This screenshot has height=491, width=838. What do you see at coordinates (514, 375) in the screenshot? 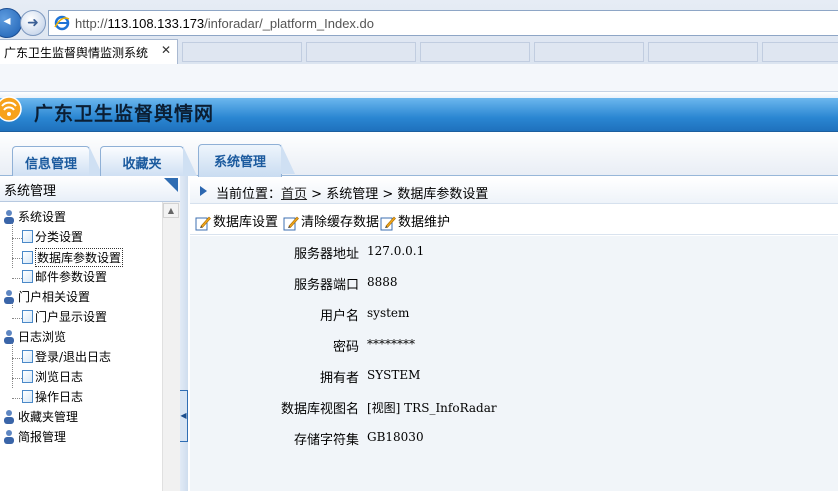
I see `form-row-owner: 拥有者 SYSTEM` at bounding box center [514, 375].